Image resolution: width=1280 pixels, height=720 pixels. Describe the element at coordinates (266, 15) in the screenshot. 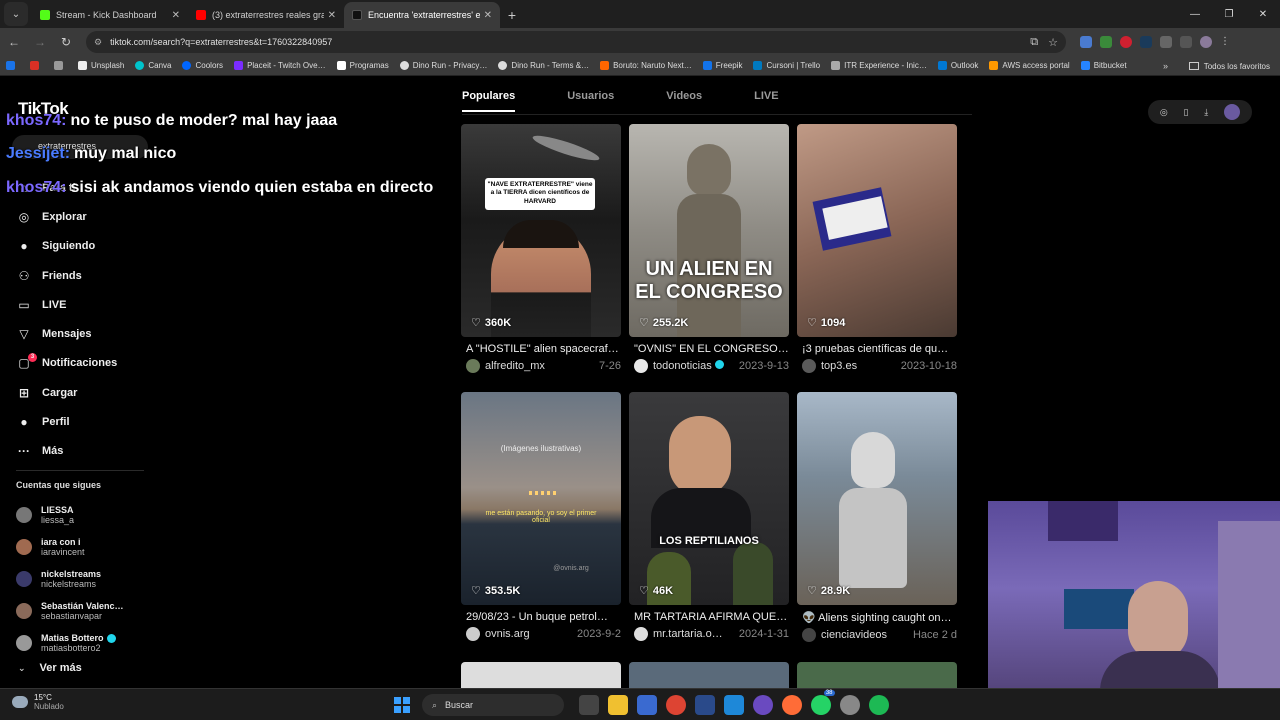

I see `browser-tab: (3) extraterrestres reales grabad… ✕` at that location.